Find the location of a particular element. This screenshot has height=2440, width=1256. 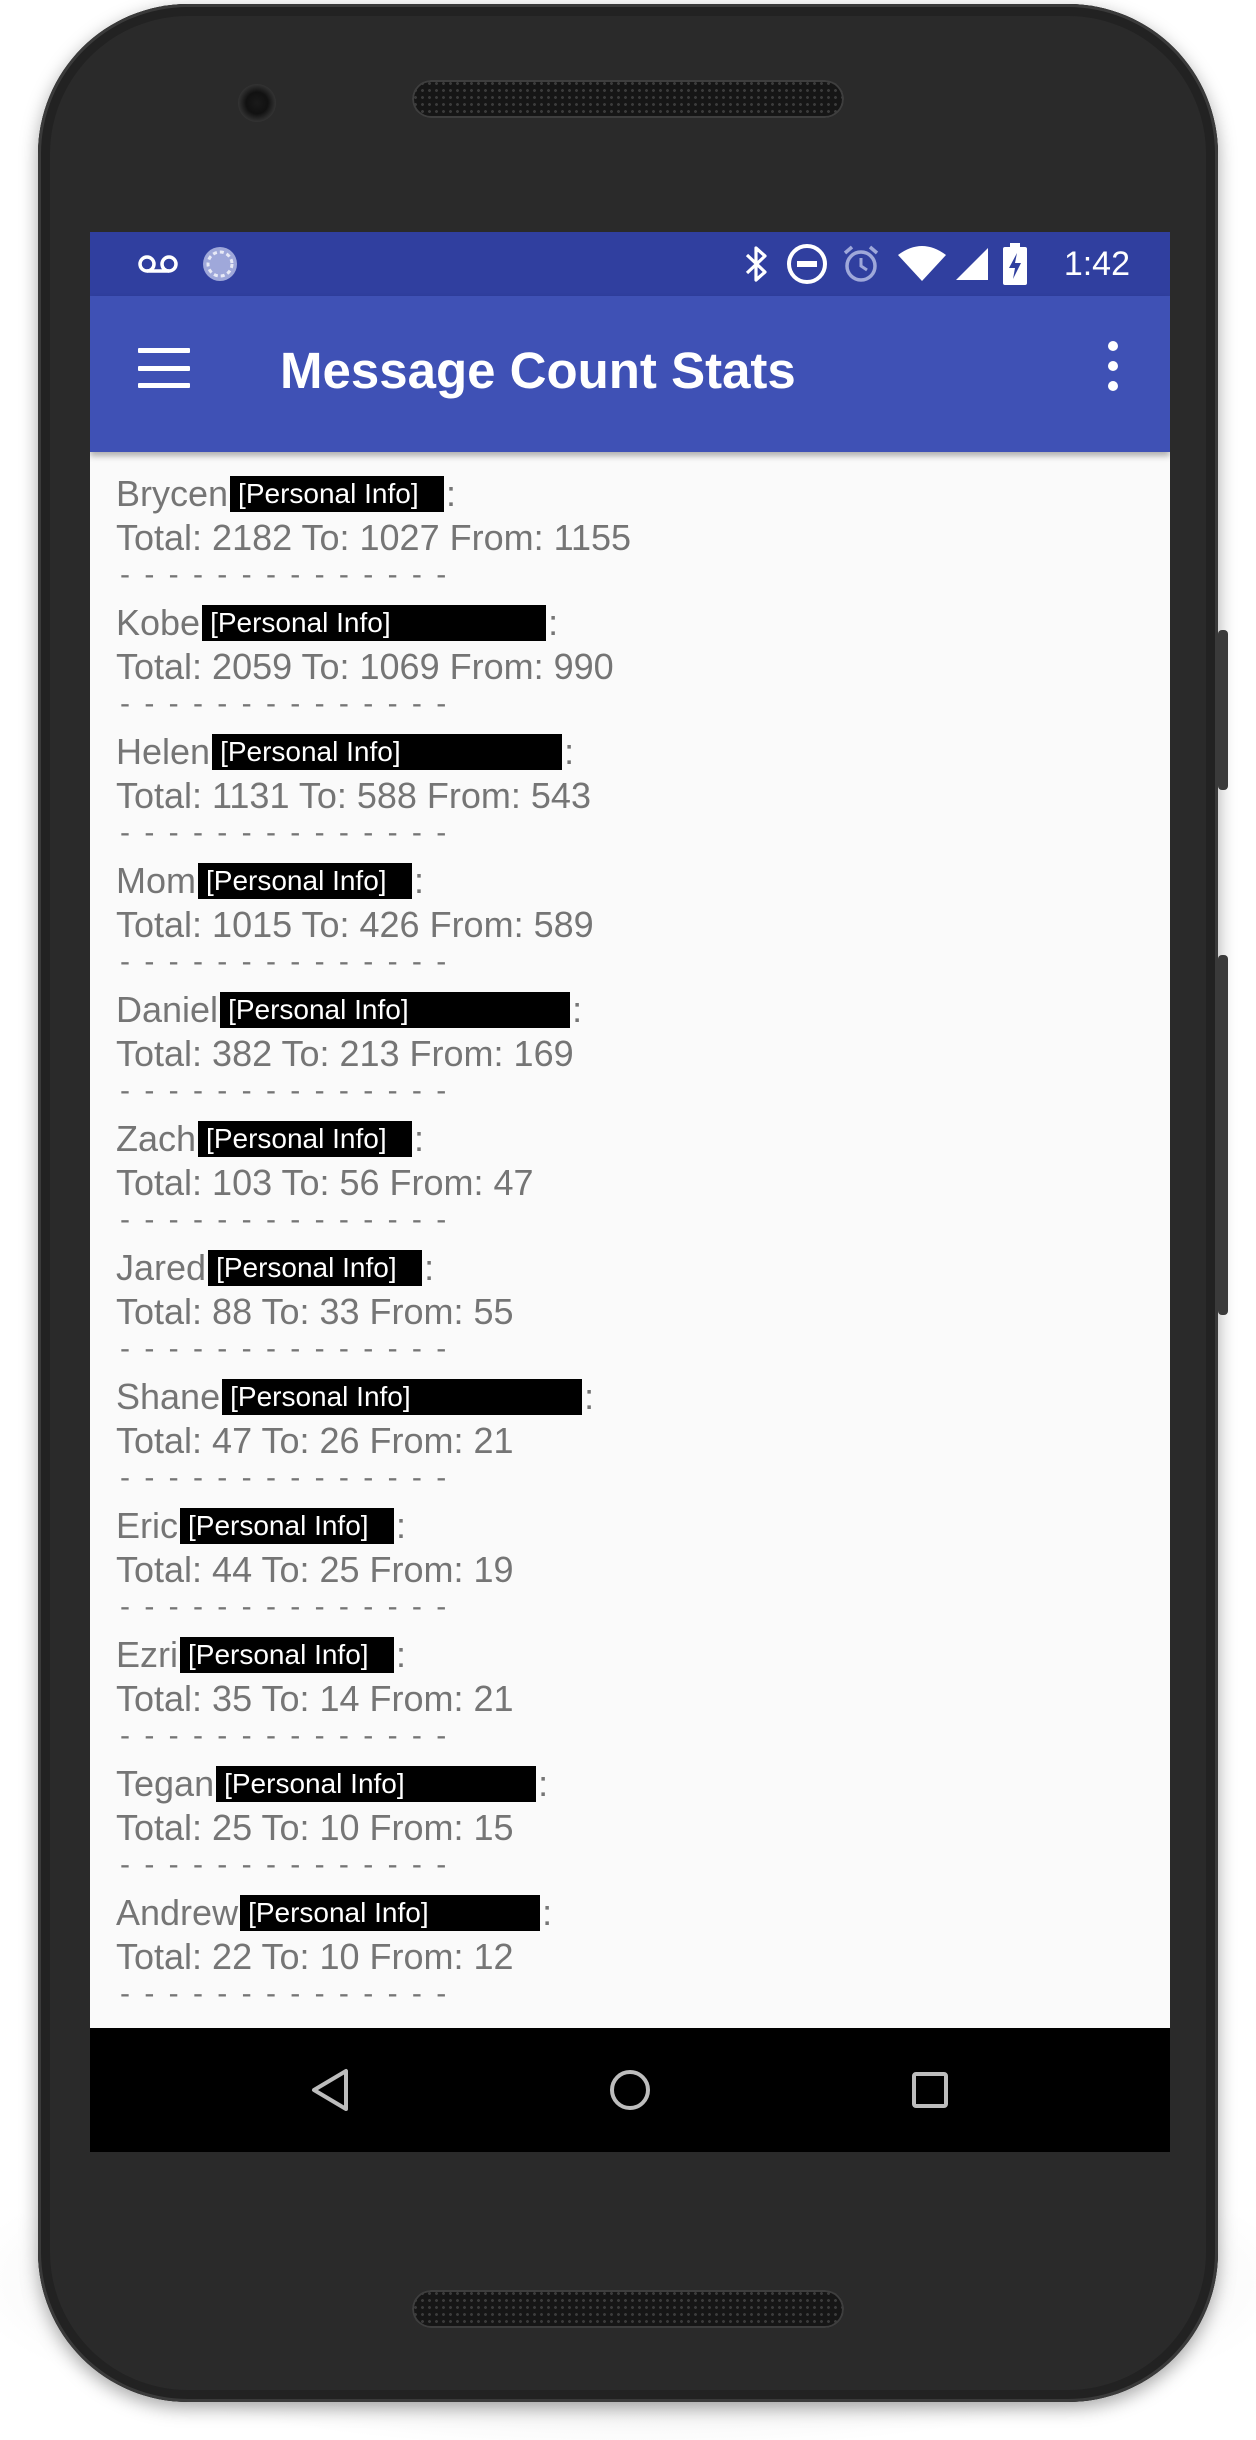

message-totals: Total: 2059 To: 1069 From: 990 is located at coordinates (365, 666).